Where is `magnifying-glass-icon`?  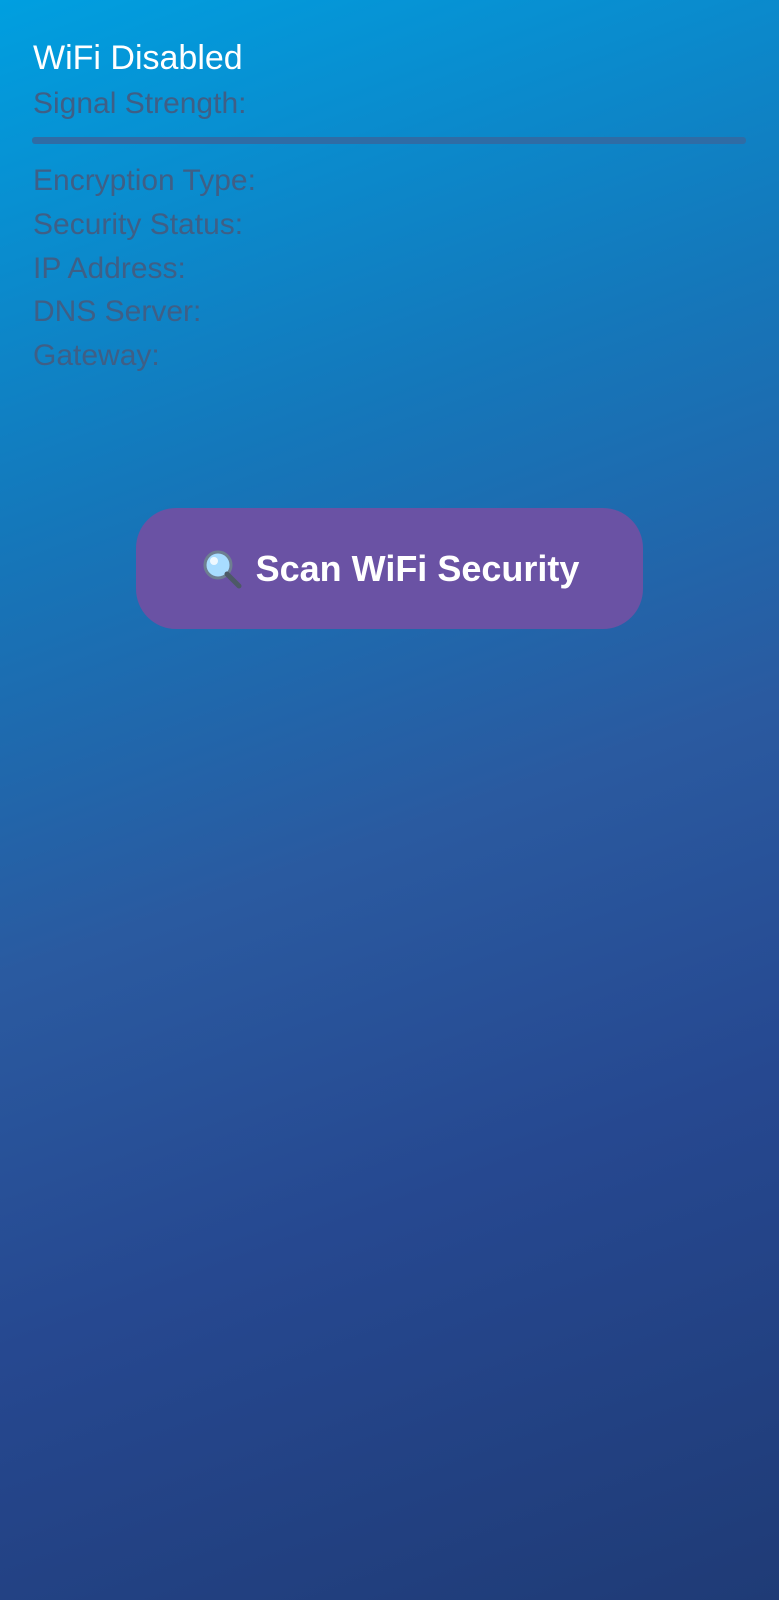
magnifying-glass-icon is located at coordinates (222, 569).